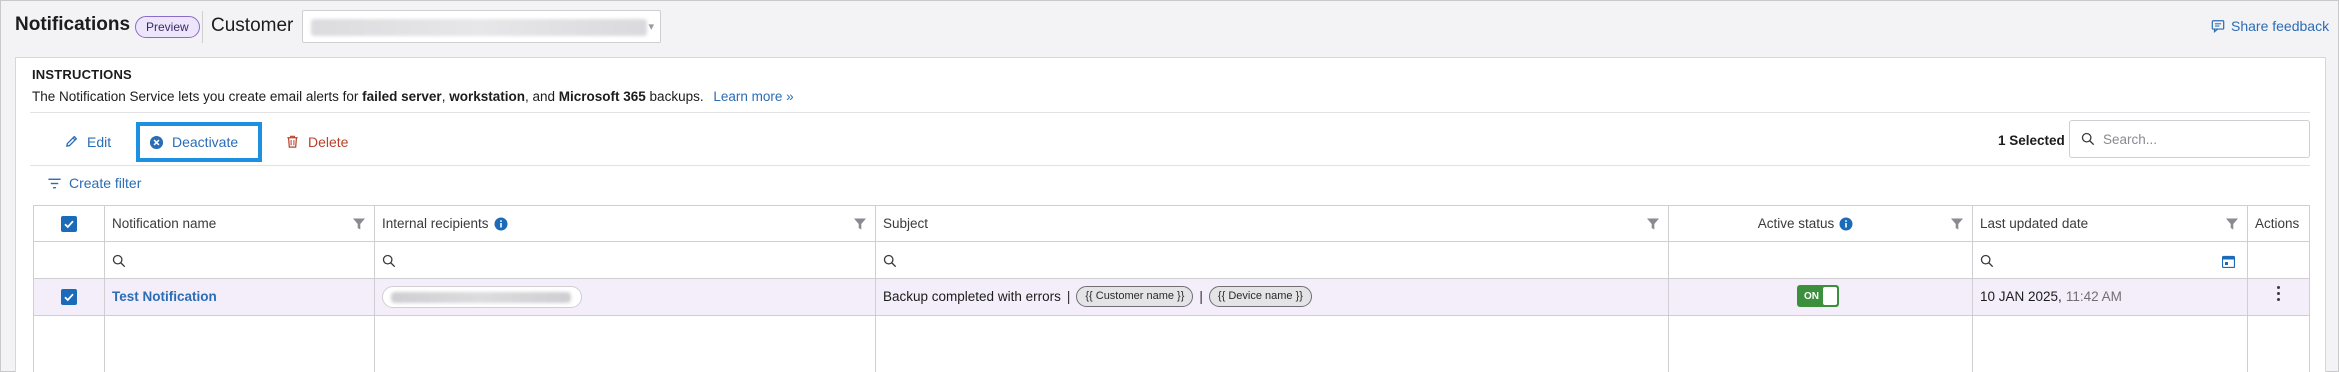 The image size is (2339, 372). Describe the element at coordinates (402, 96) in the screenshot. I see `instructions-bold: failed server` at that location.